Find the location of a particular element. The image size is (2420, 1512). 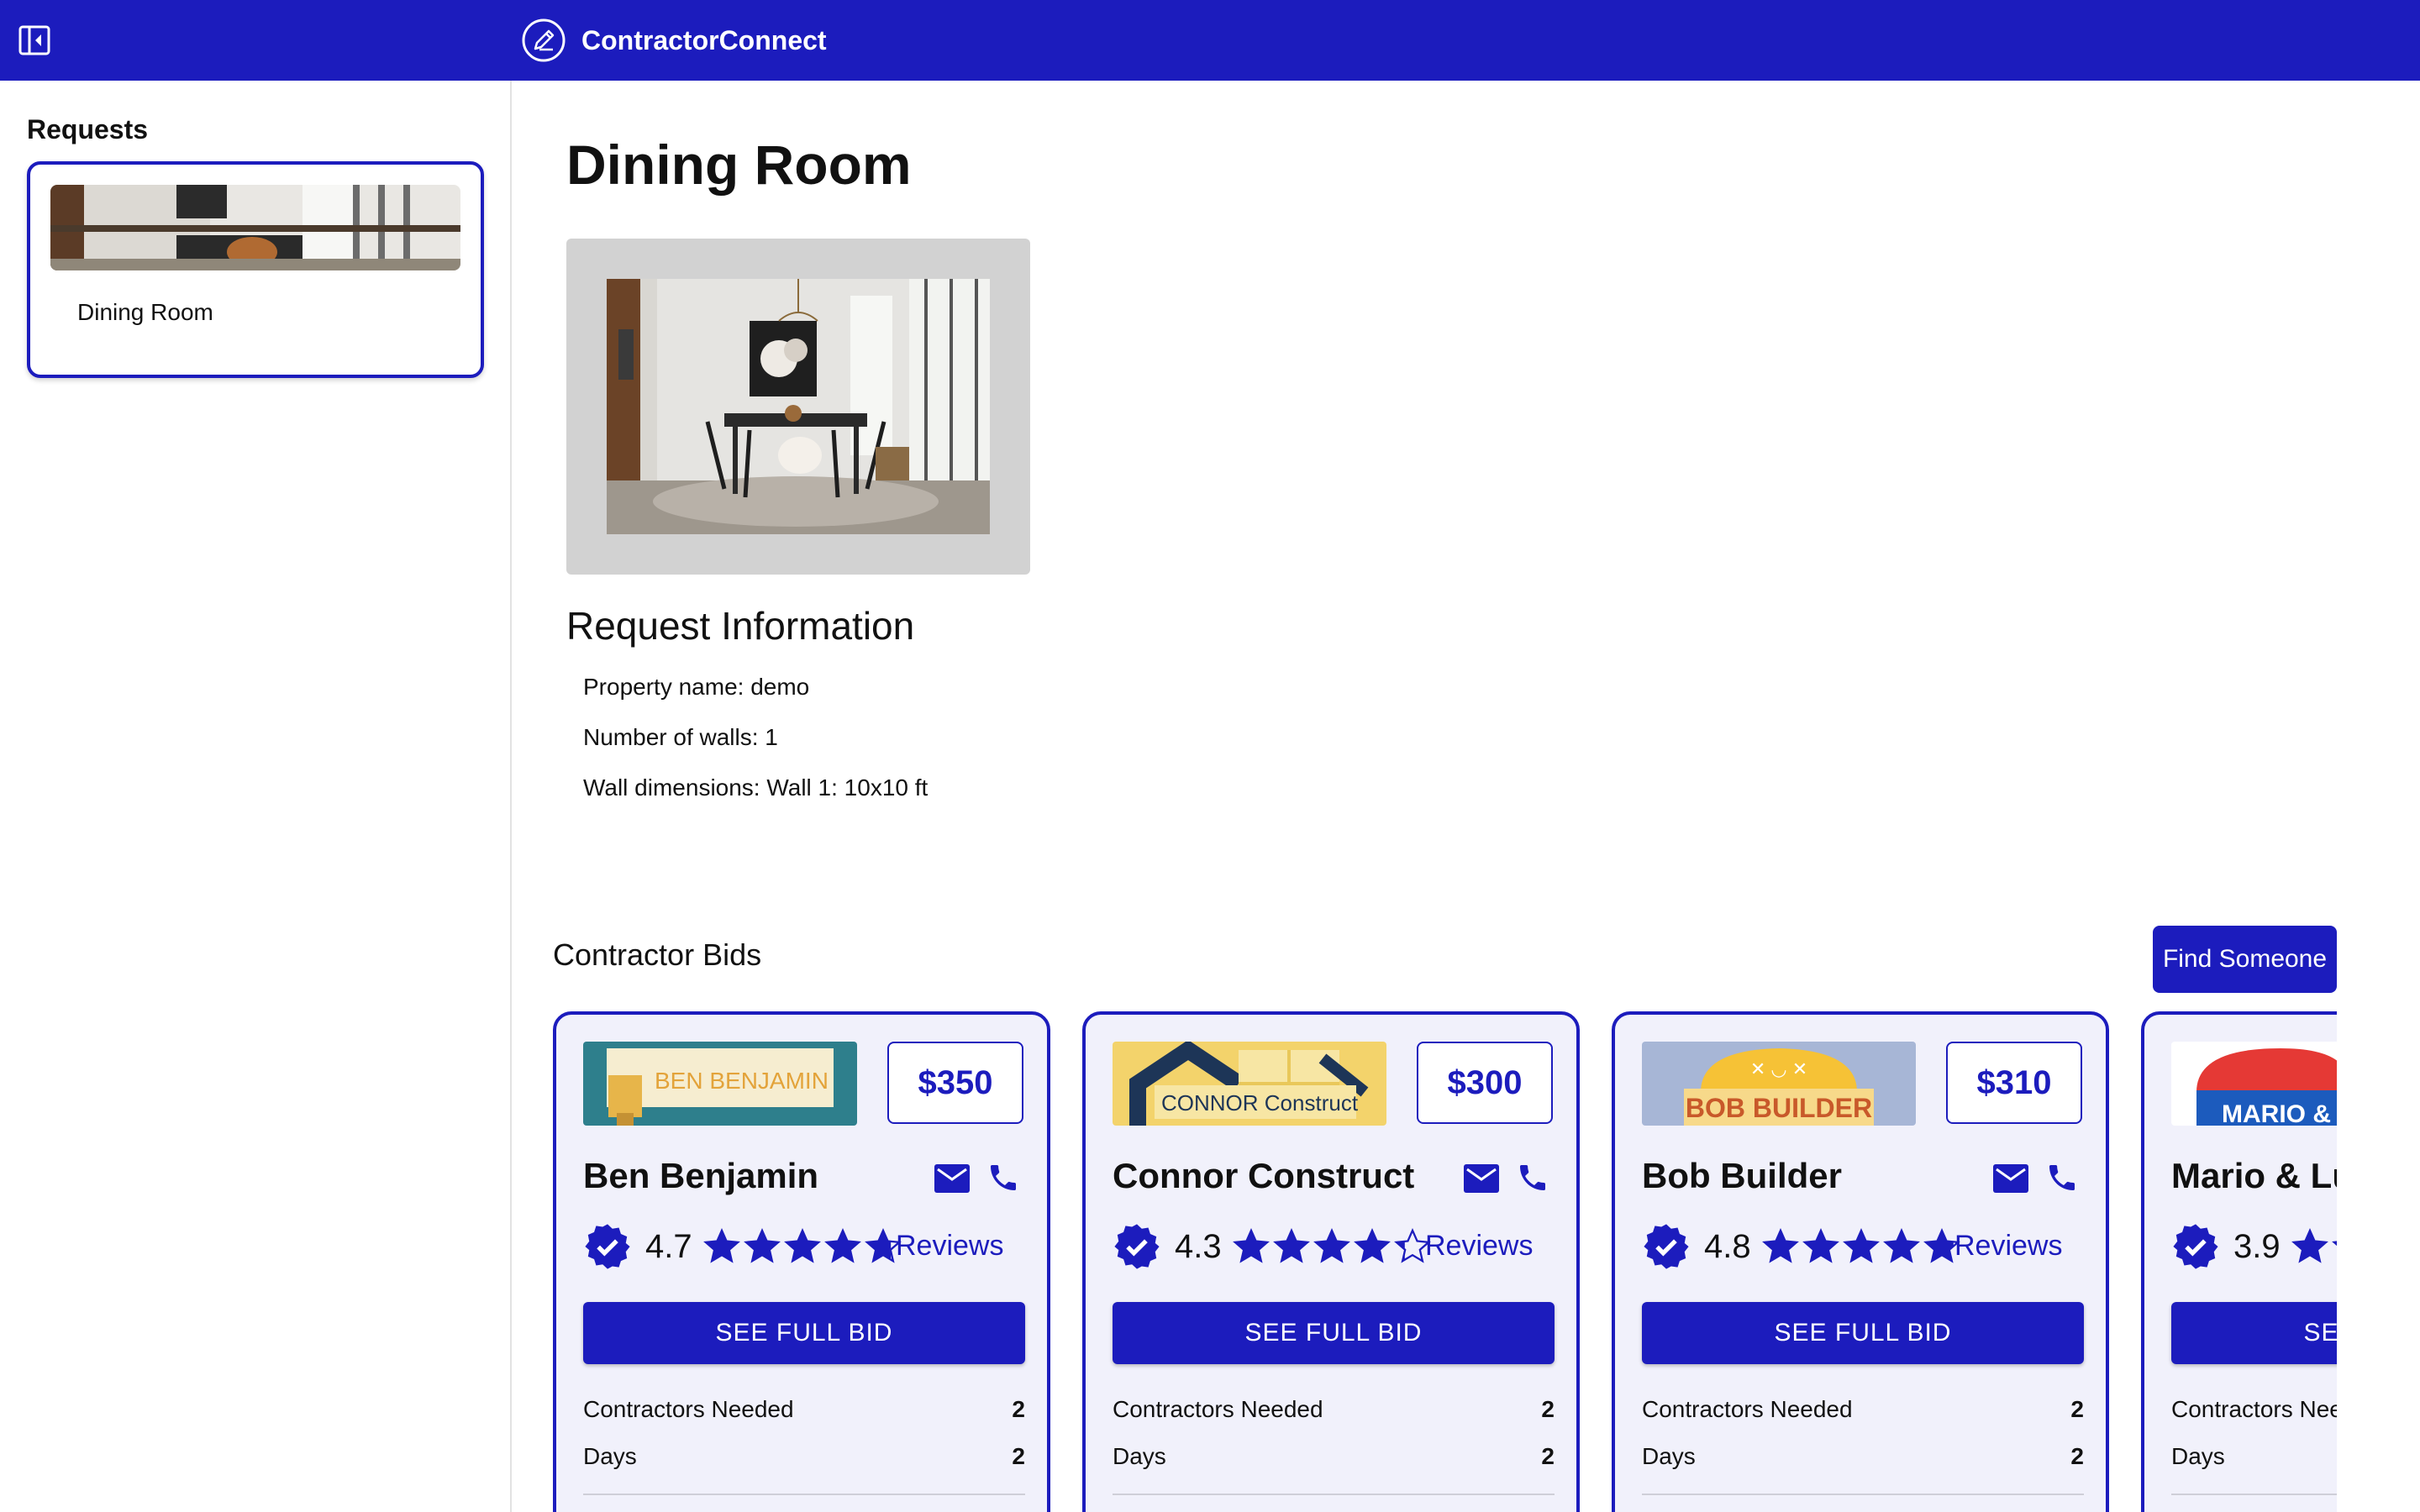

logo-text: BOB BUILDER is located at coordinates (1779, 1108).